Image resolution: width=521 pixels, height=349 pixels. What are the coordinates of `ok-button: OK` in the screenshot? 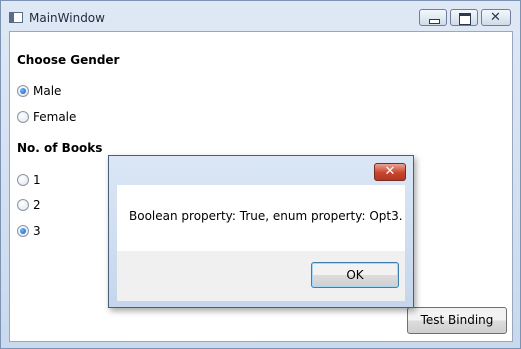 It's located at (355, 275).